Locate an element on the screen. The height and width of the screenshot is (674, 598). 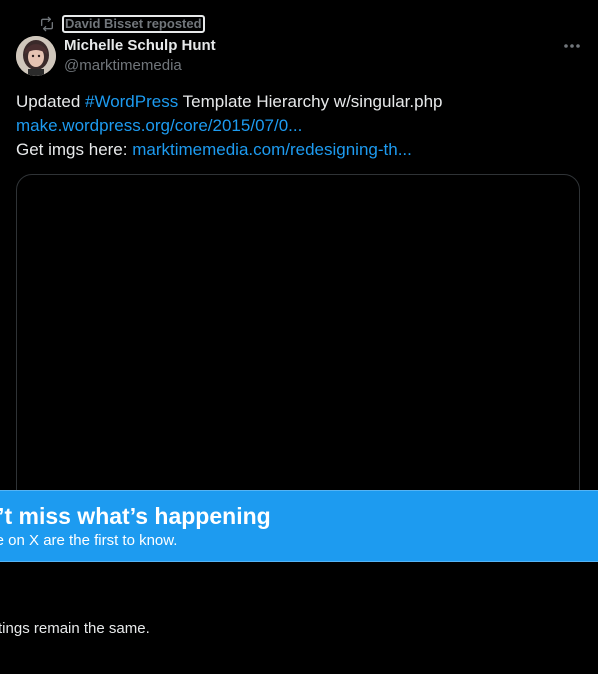
more-horizontal-icon is located at coordinates (572, 46).